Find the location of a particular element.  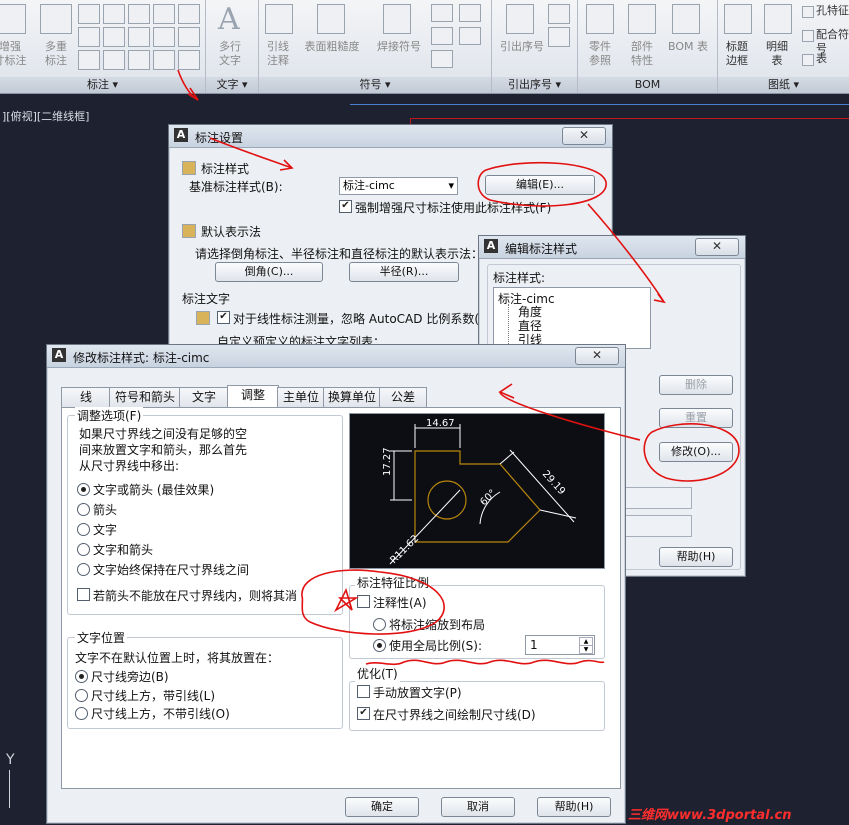

leader-note-icon is located at coordinates (279, 19).